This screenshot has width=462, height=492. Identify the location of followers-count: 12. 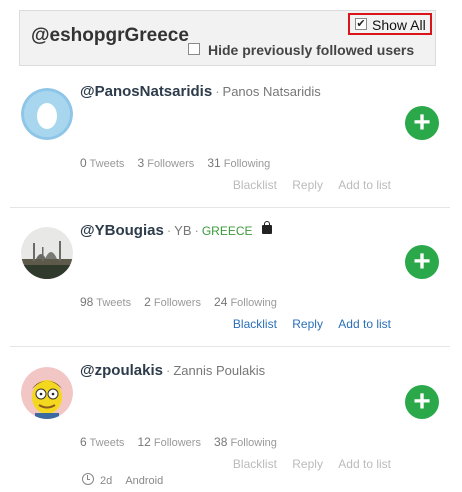
(144, 442).